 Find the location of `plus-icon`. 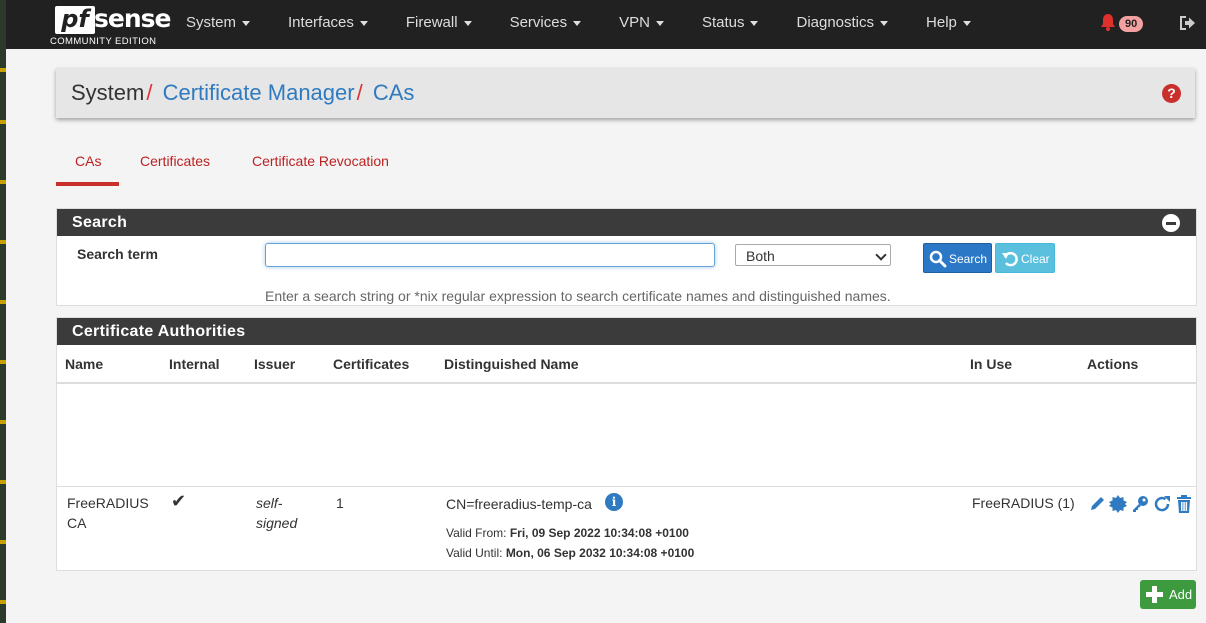

plus-icon is located at coordinates (1154, 594).